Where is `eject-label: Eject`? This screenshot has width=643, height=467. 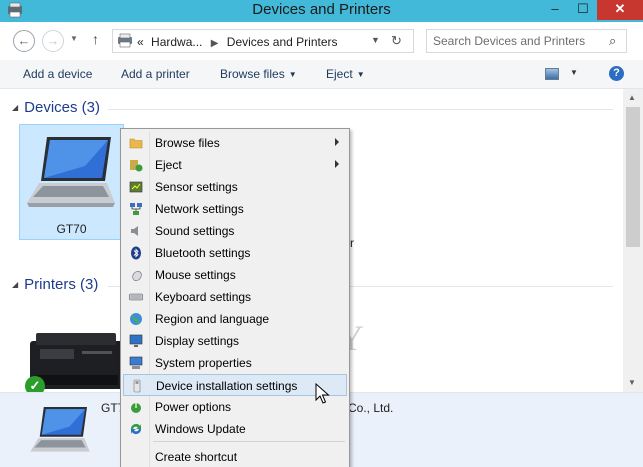
eject-label: Eject is located at coordinates (339, 74).